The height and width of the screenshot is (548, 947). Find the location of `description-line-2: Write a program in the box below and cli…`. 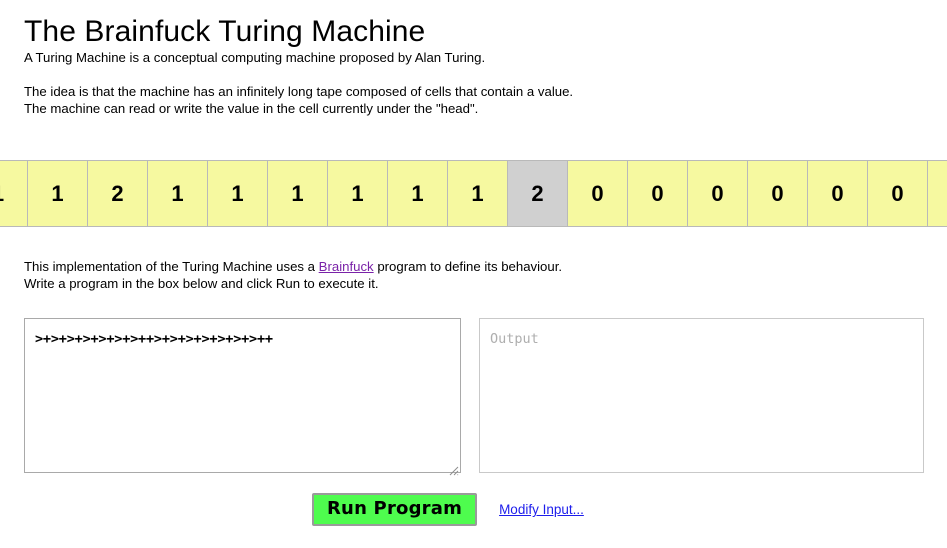

description-line-2: Write a program in the box below and cli… is located at coordinates (201, 283).